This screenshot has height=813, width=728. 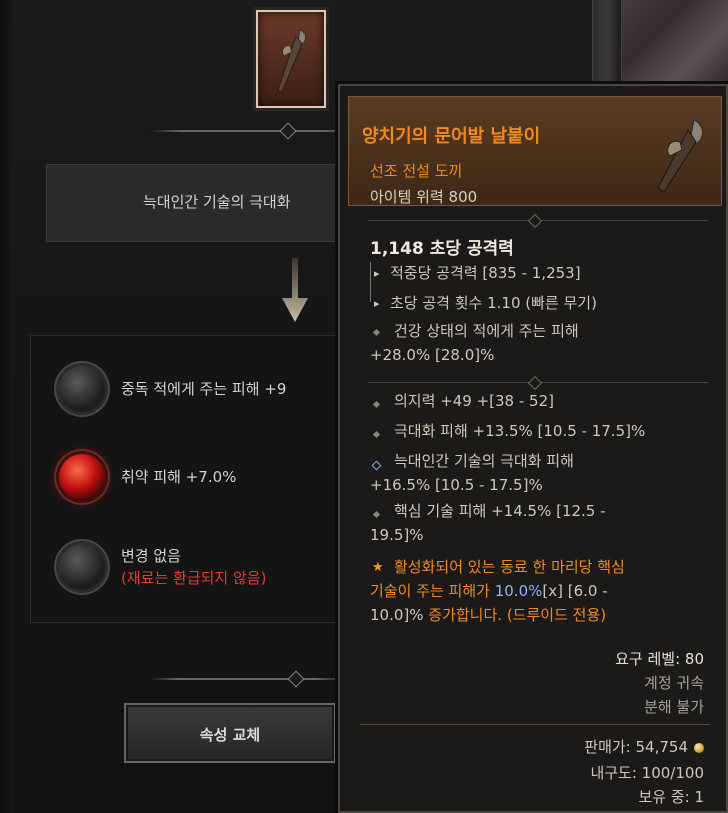 What do you see at coordinates (451, 136) in the screenshot?
I see `item-name: 양치기의 문어발 날붙이` at bounding box center [451, 136].